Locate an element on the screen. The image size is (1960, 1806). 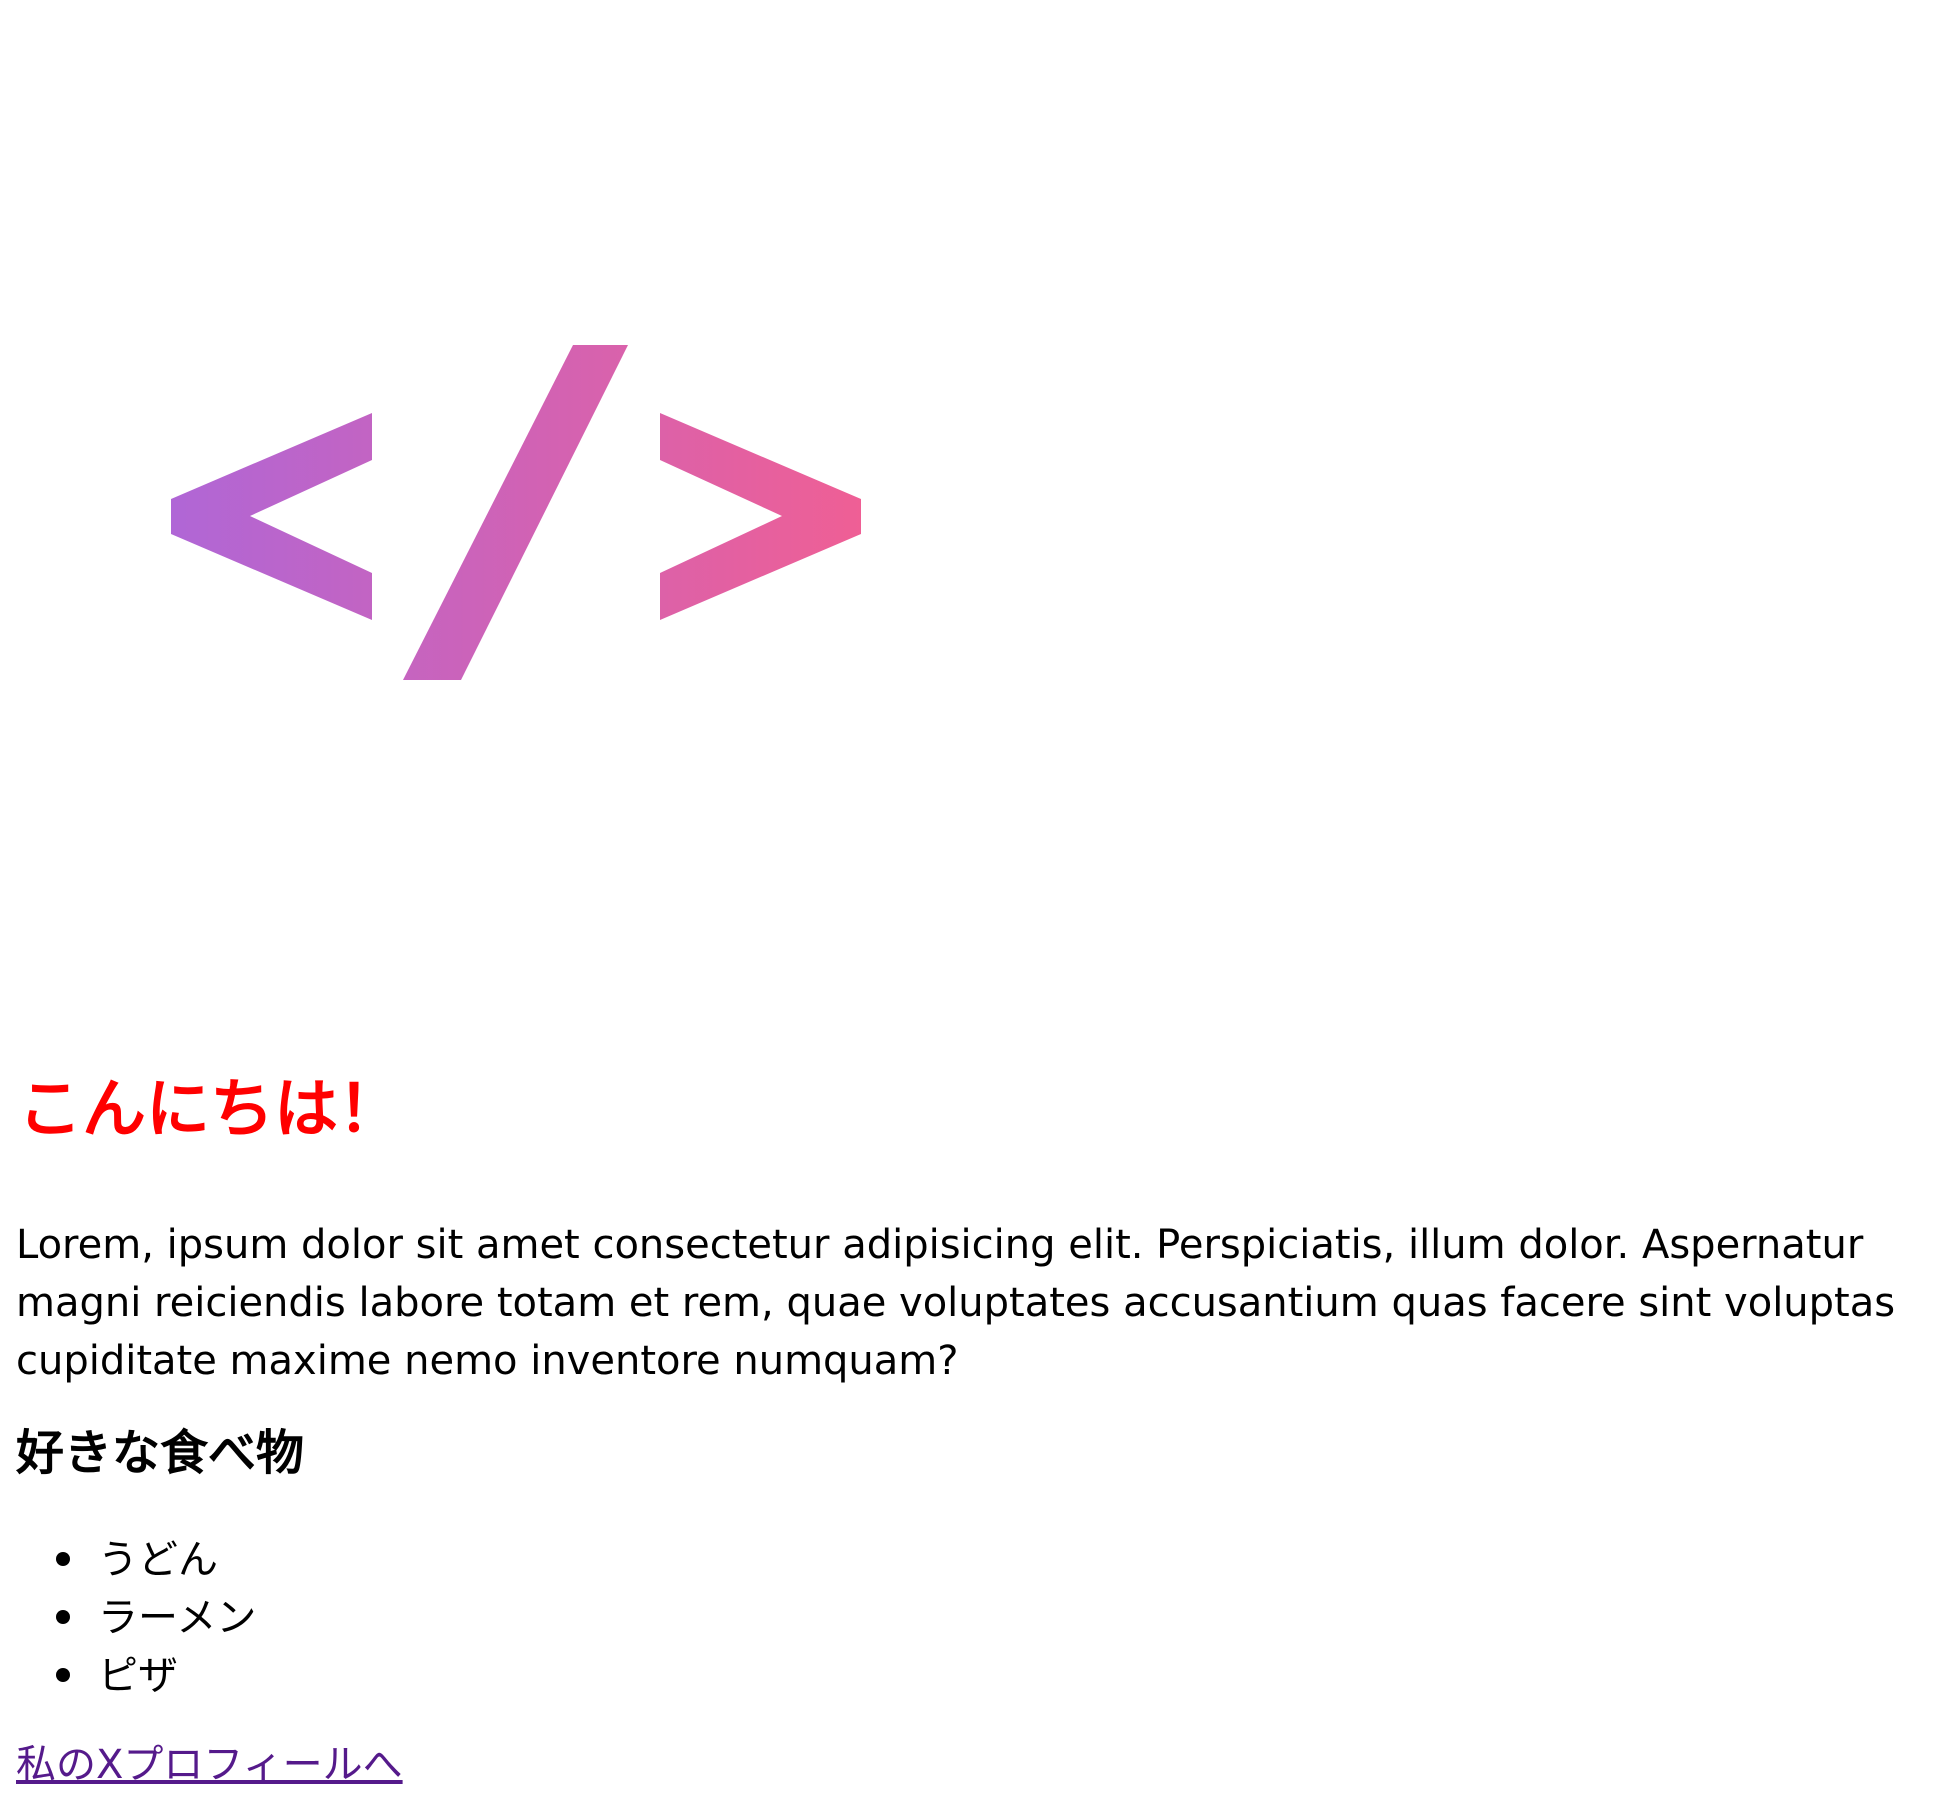
left-angle-bracket is located at coordinates (271, 516).